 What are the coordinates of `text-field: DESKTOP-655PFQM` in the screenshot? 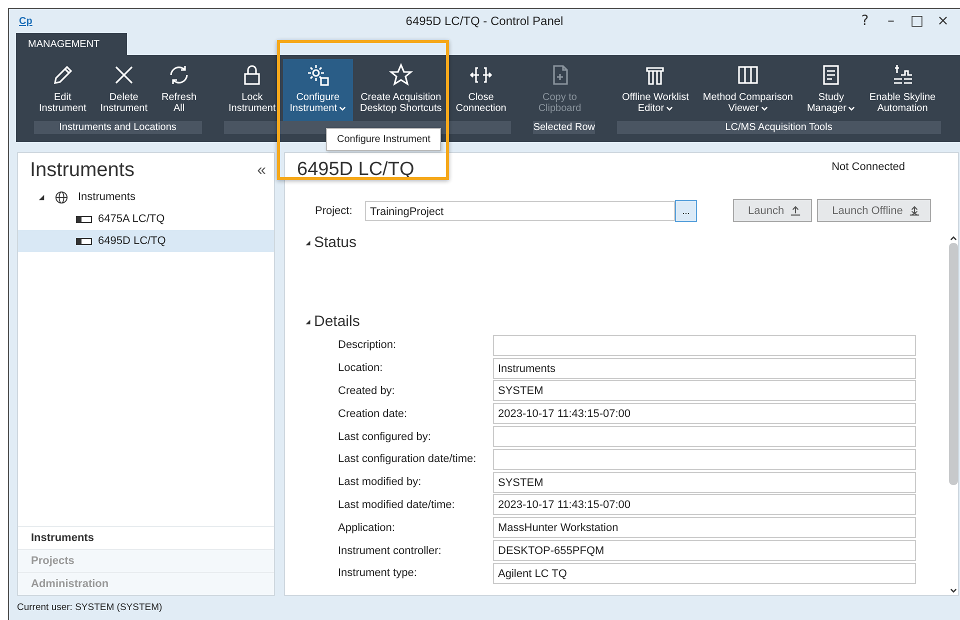 It's located at (704, 551).